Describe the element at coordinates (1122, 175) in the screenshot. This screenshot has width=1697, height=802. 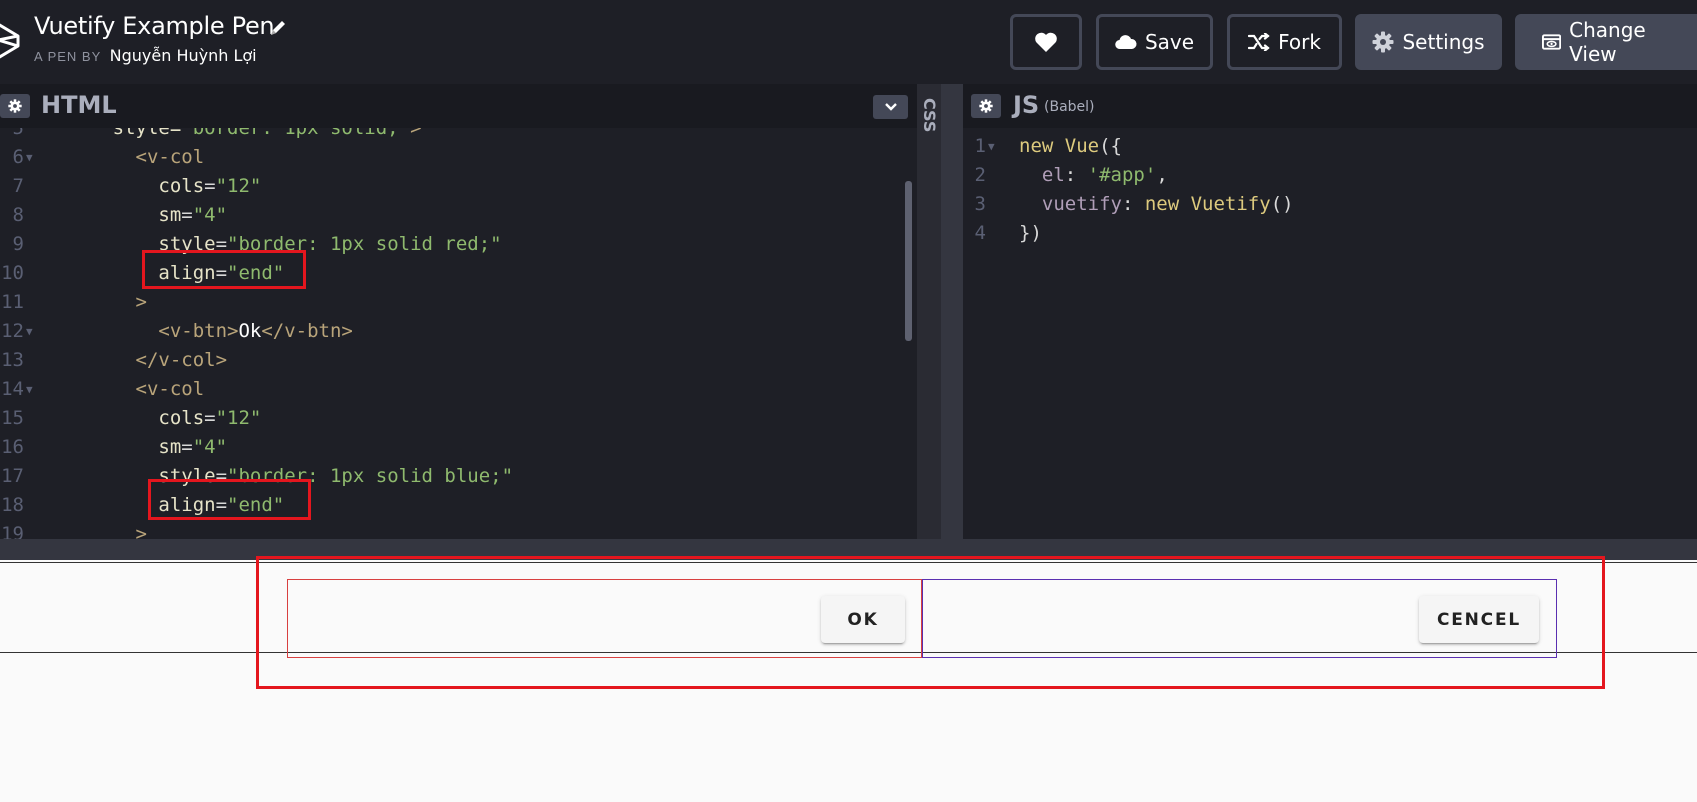
I see `code-token: '#app'` at that location.